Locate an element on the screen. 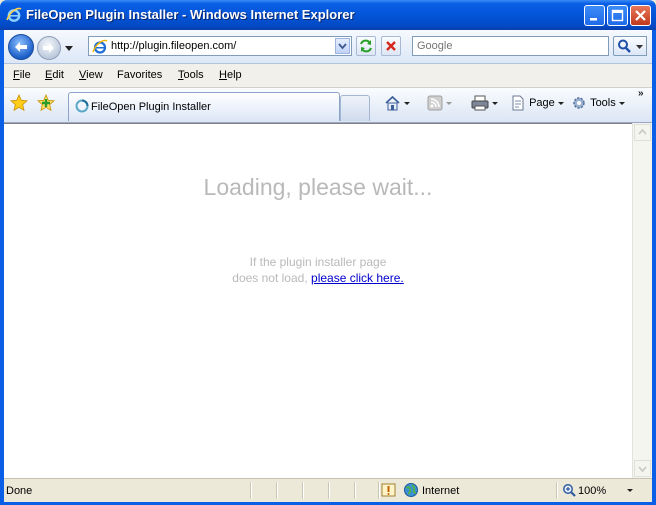 This screenshot has height=505, width=656. search-input is located at coordinates (510, 46).